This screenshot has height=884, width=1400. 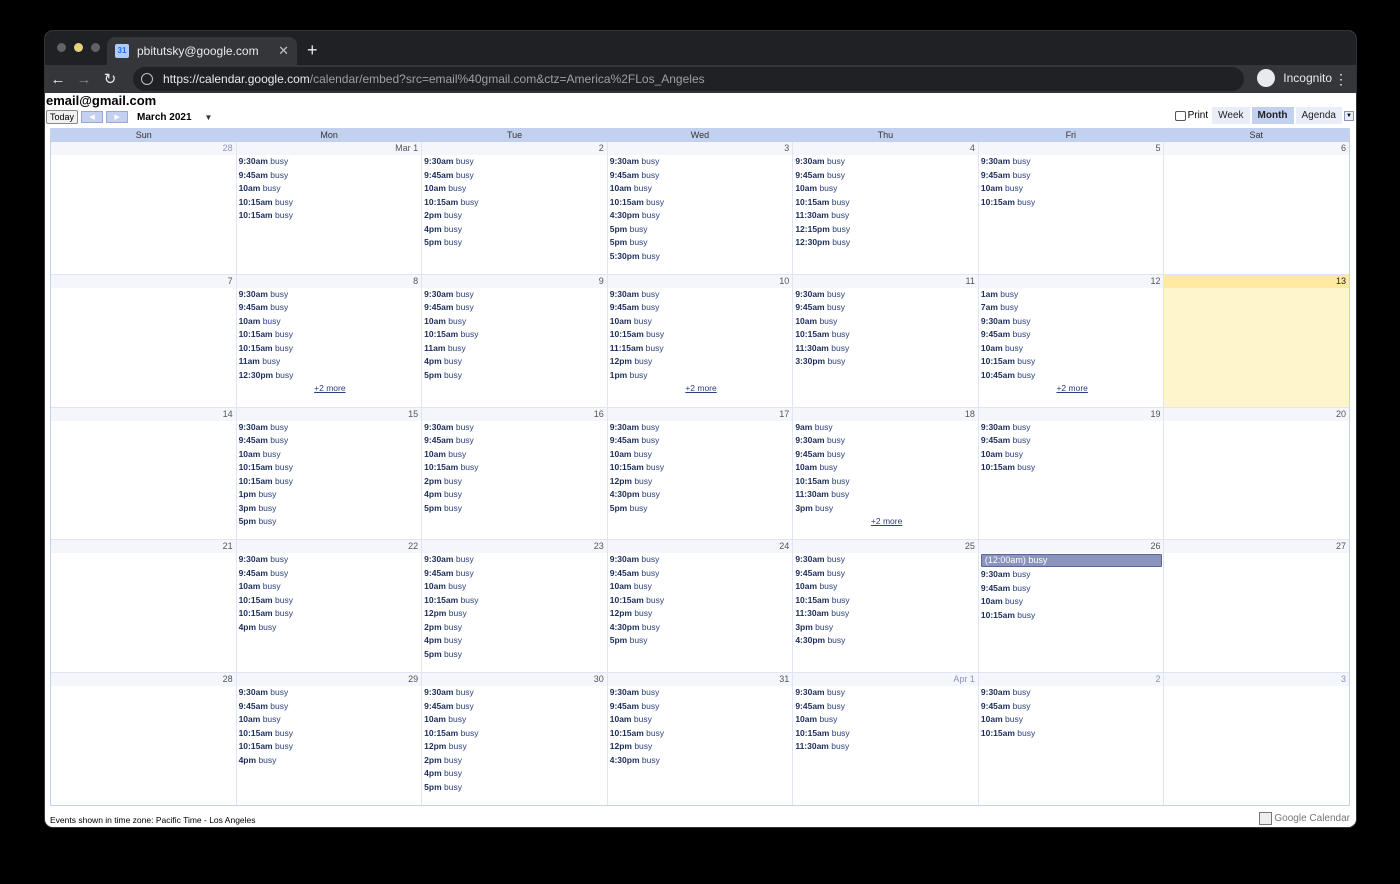 I want to click on day-cell: 13, so click(x=1256, y=340).